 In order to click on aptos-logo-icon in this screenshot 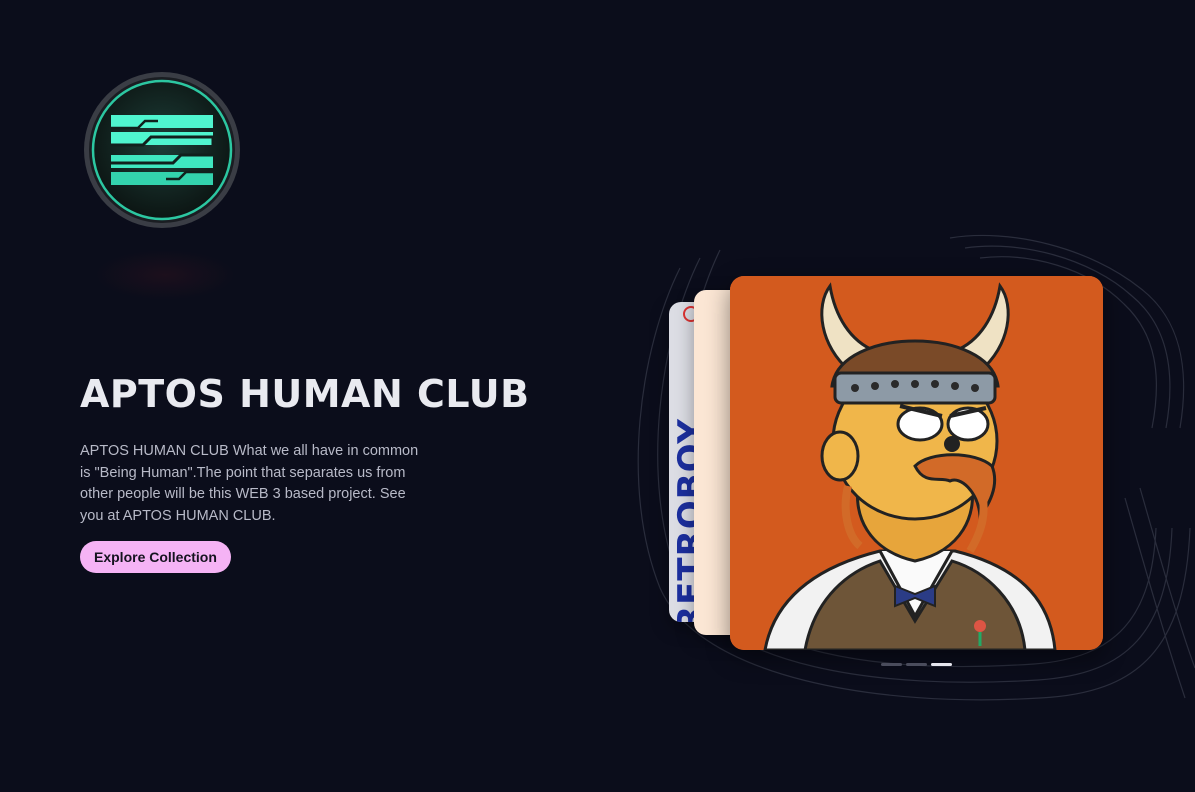, I will do `click(162, 150)`.